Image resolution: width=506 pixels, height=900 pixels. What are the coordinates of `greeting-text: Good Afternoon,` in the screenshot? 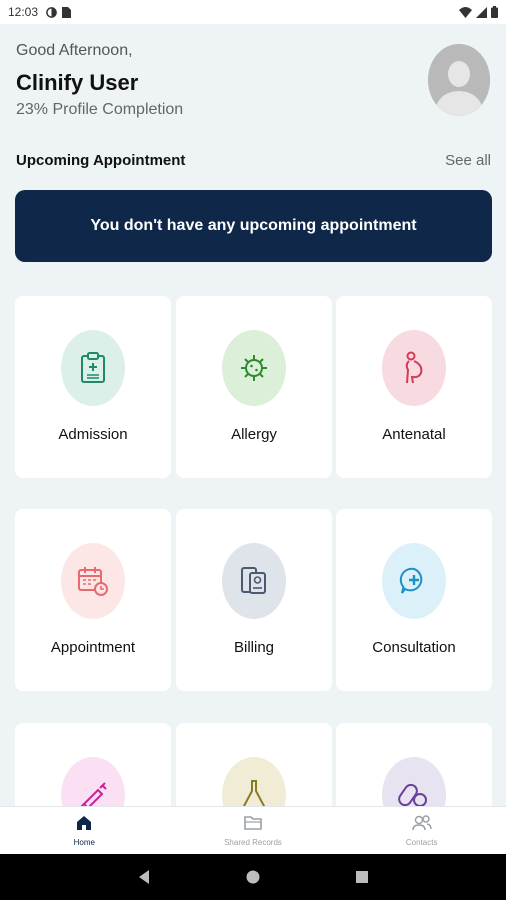 It's located at (74, 50).